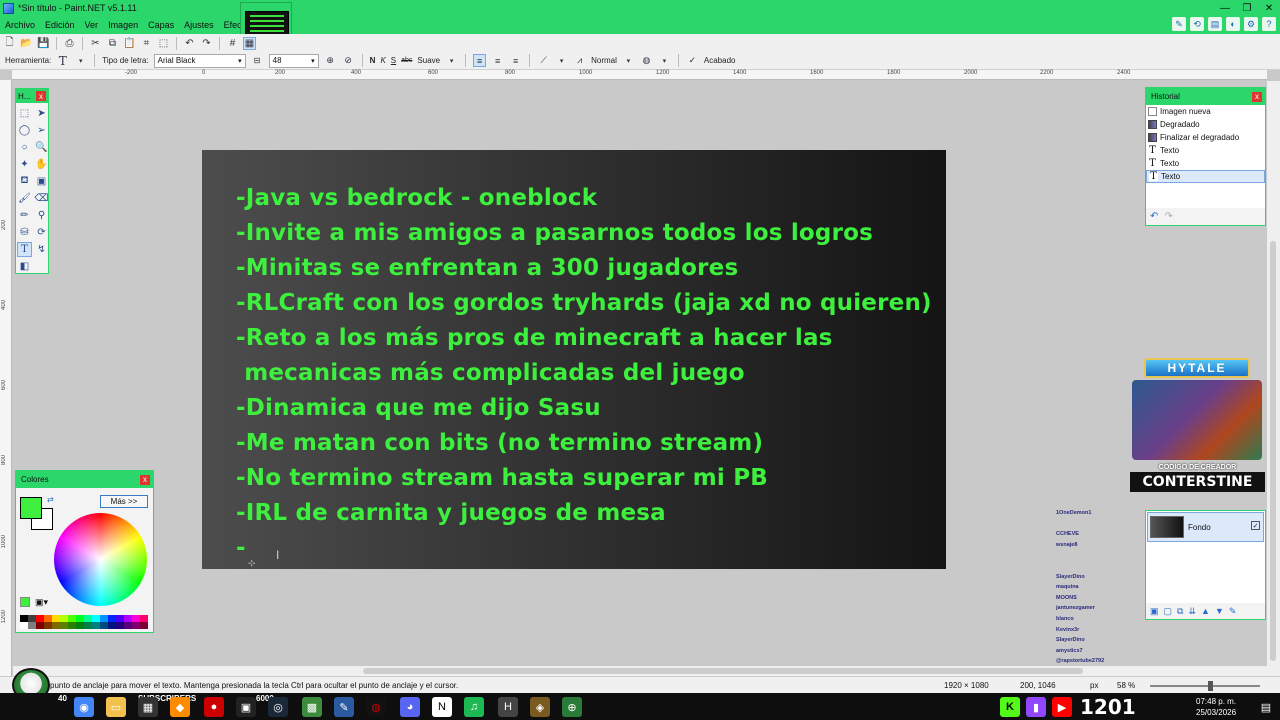 The image size is (1280, 720). I want to click on blend-mode-select: Normal, so click(604, 60).